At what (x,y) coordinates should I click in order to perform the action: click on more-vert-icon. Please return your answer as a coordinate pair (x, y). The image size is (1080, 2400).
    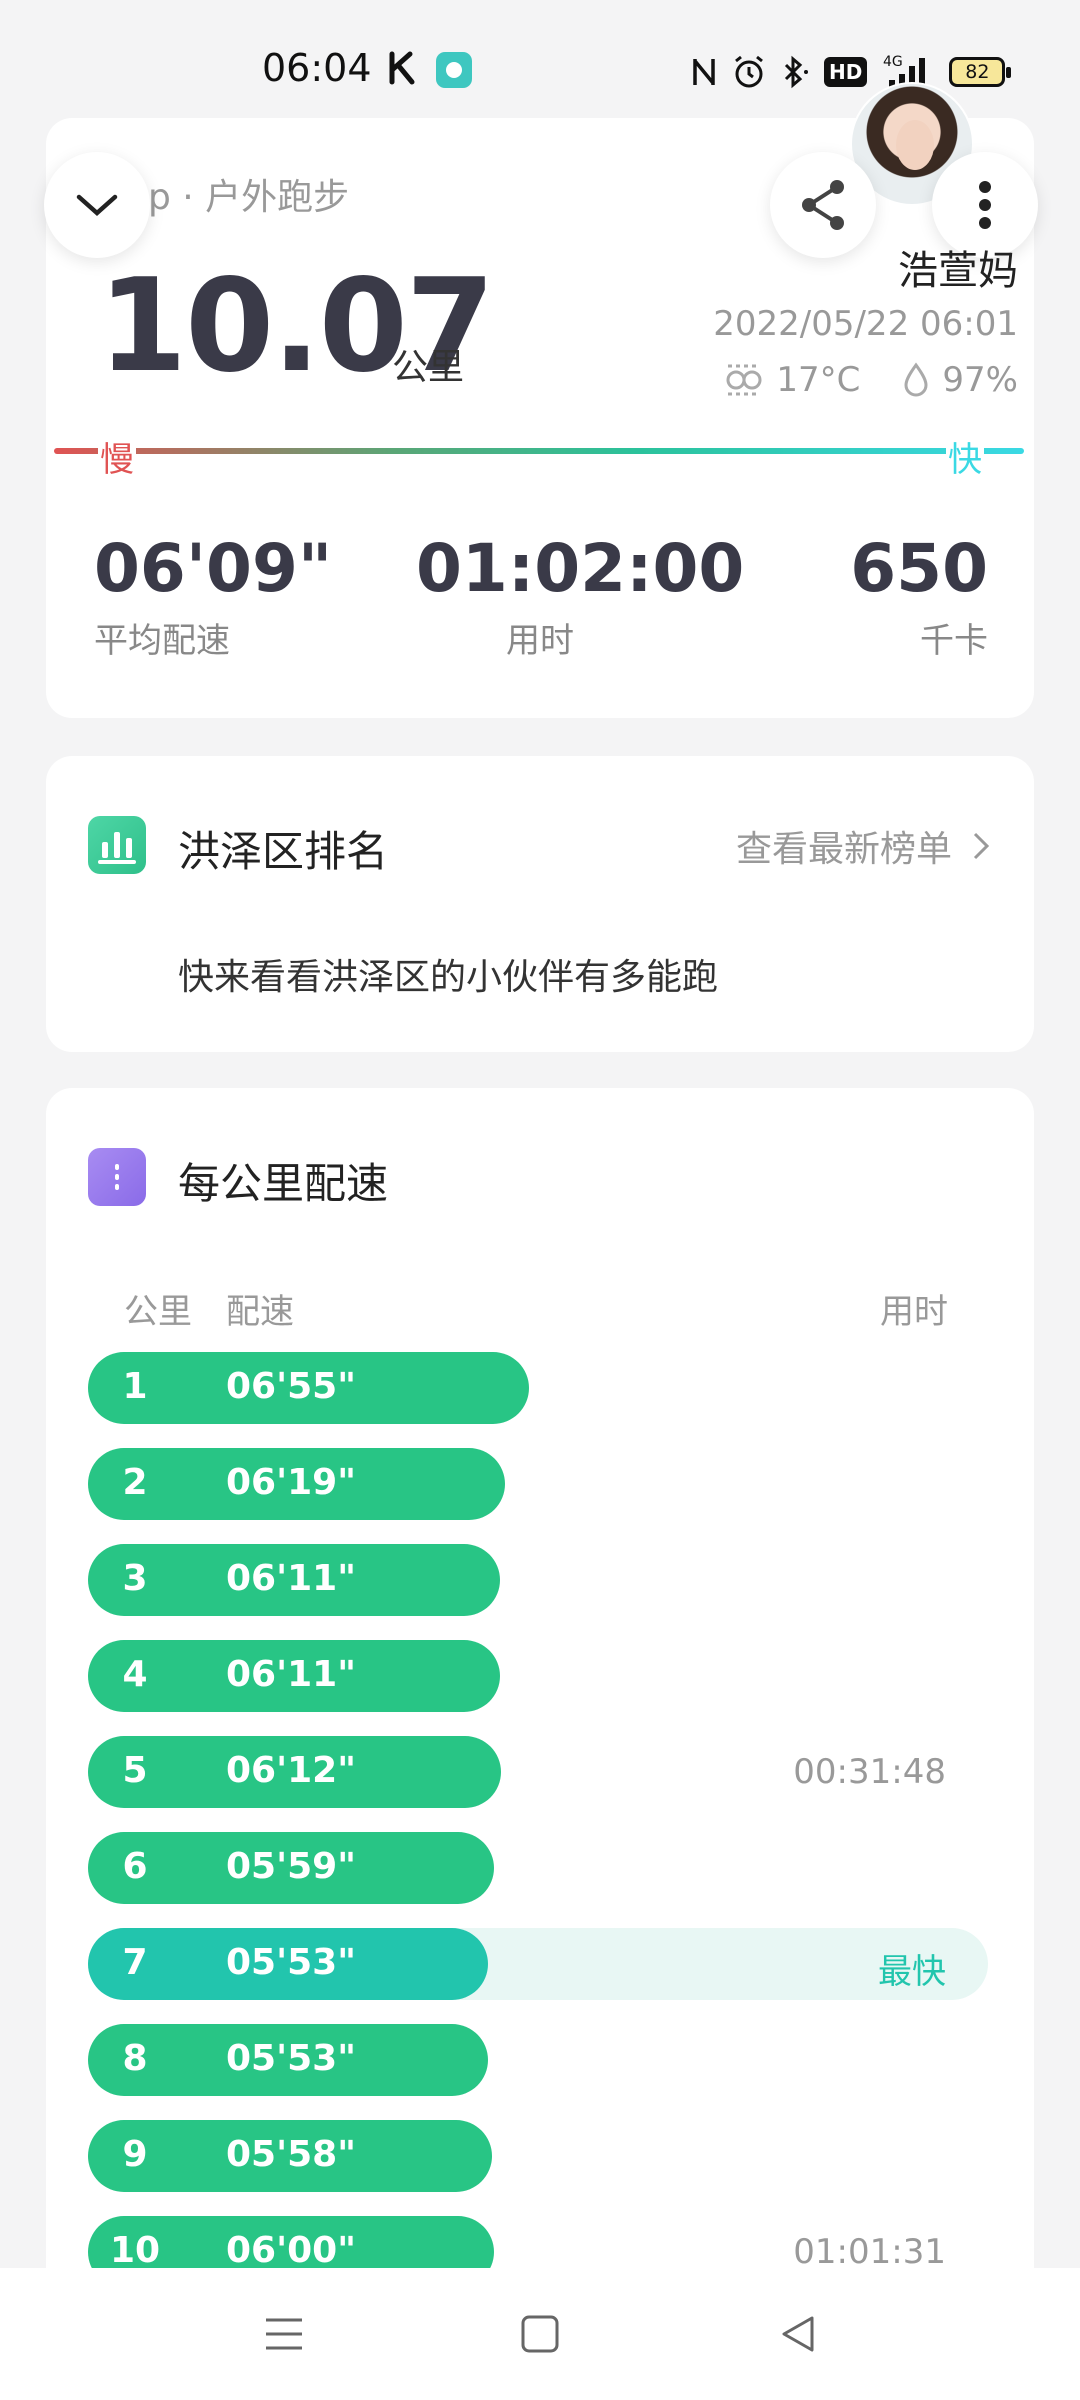
    Looking at the image, I should click on (985, 205).